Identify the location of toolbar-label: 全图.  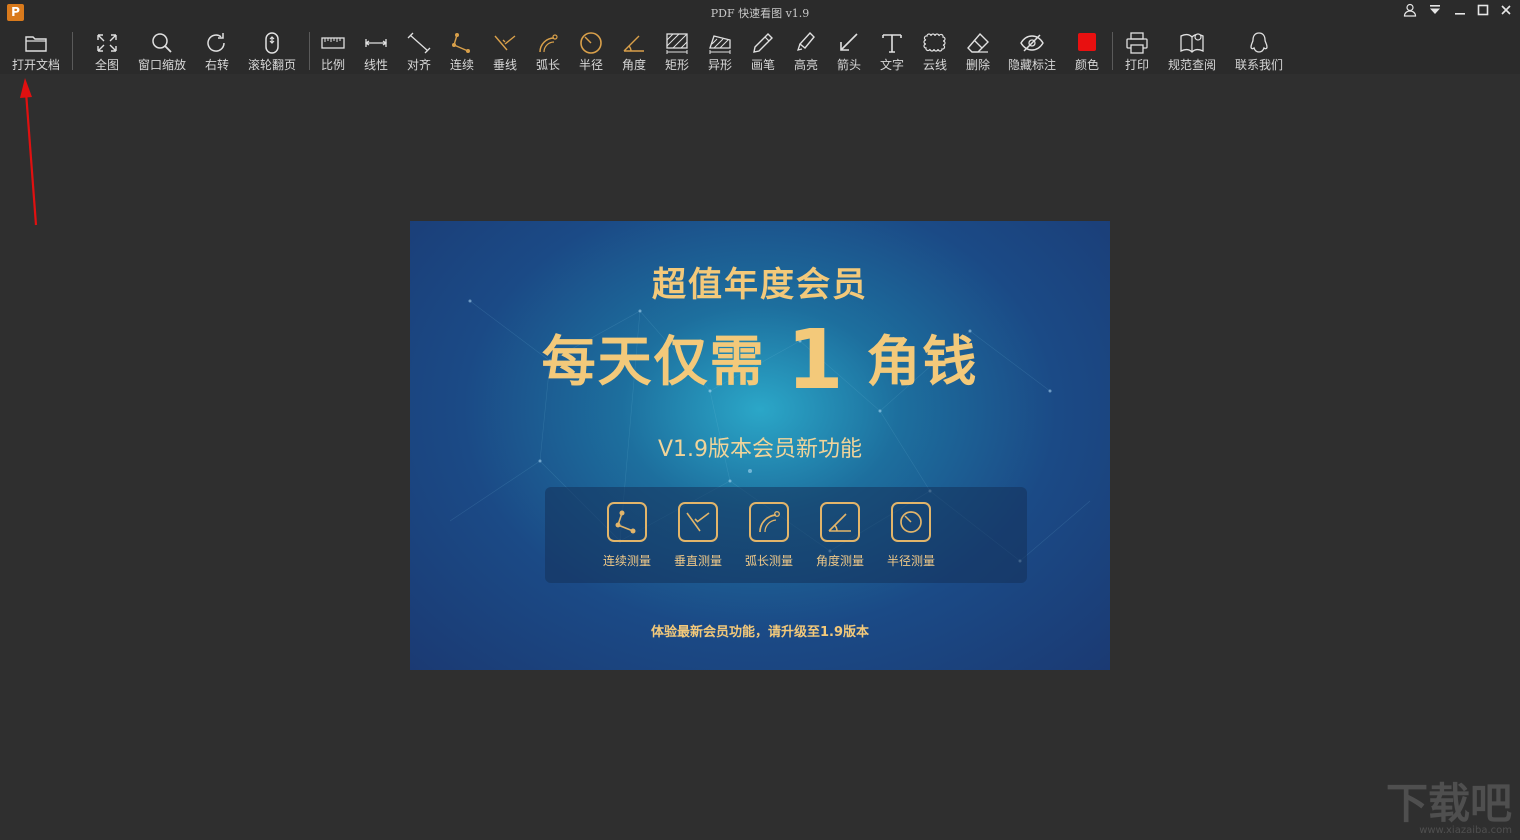
(106, 65).